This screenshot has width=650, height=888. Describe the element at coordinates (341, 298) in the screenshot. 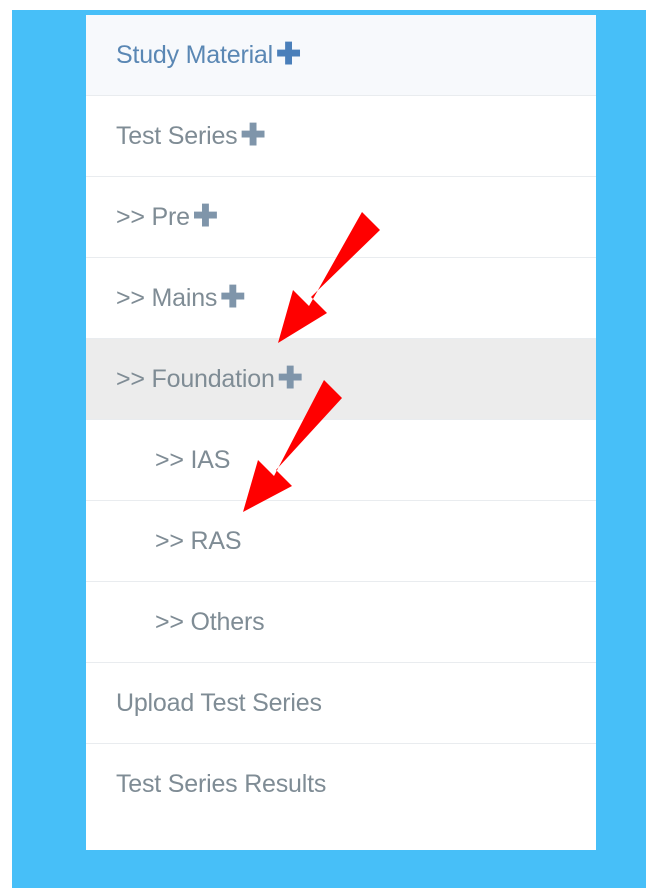

I see `menu-item-mains: >> Mains ✚` at that location.